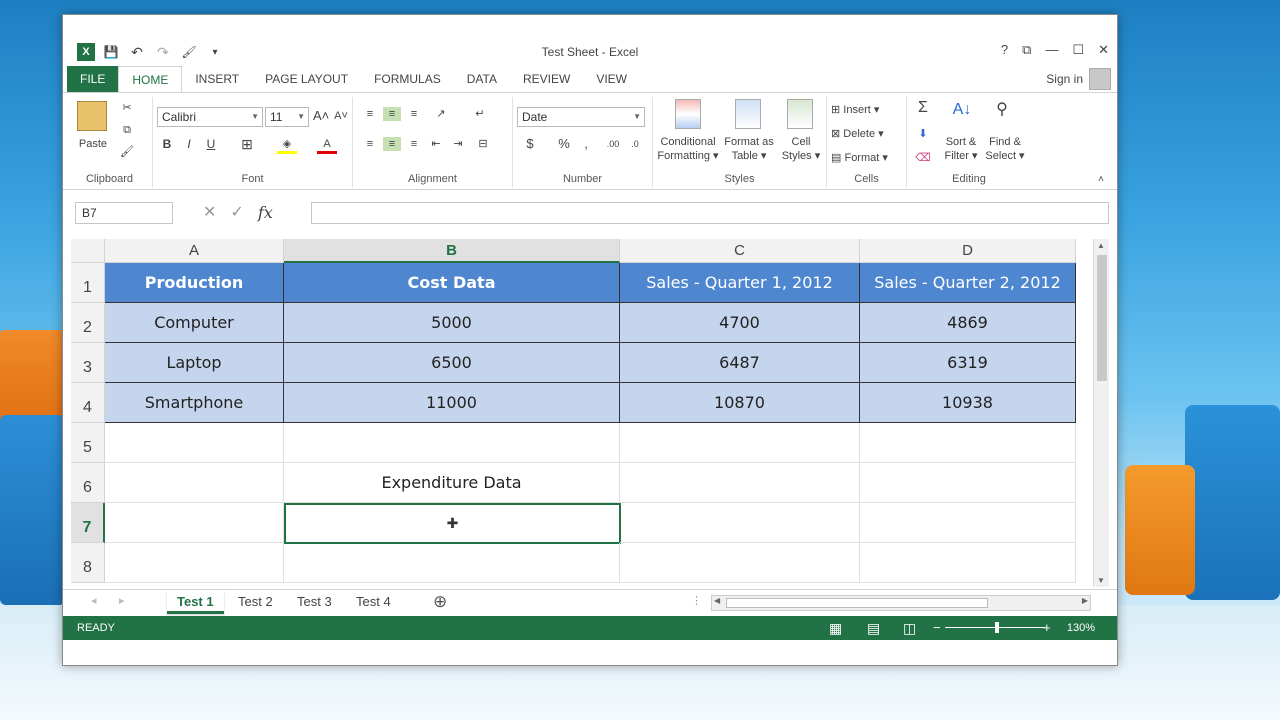  I want to click on table-cell: Laptop, so click(194, 363).